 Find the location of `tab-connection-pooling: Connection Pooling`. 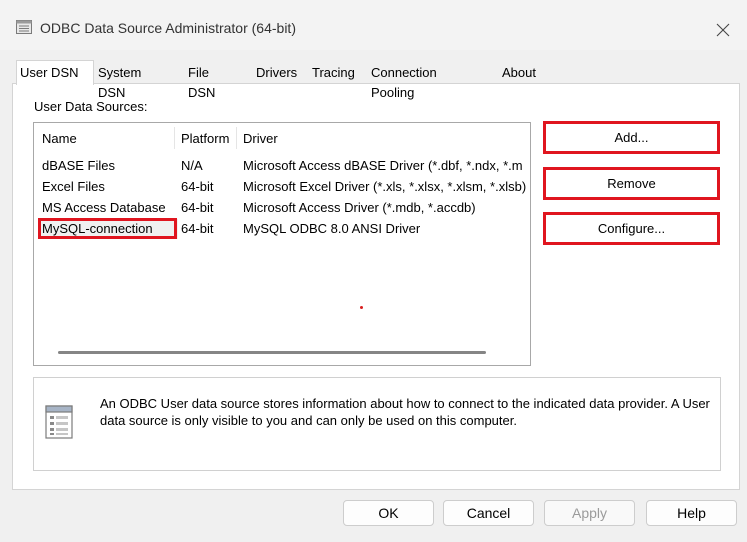

tab-connection-pooling: Connection Pooling is located at coordinates (404, 81).